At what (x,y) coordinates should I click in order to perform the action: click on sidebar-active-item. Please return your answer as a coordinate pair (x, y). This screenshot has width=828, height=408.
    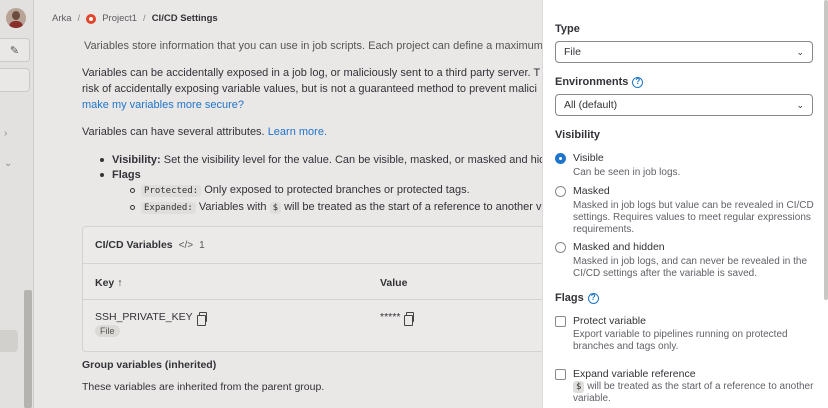
    Looking at the image, I should click on (9, 341).